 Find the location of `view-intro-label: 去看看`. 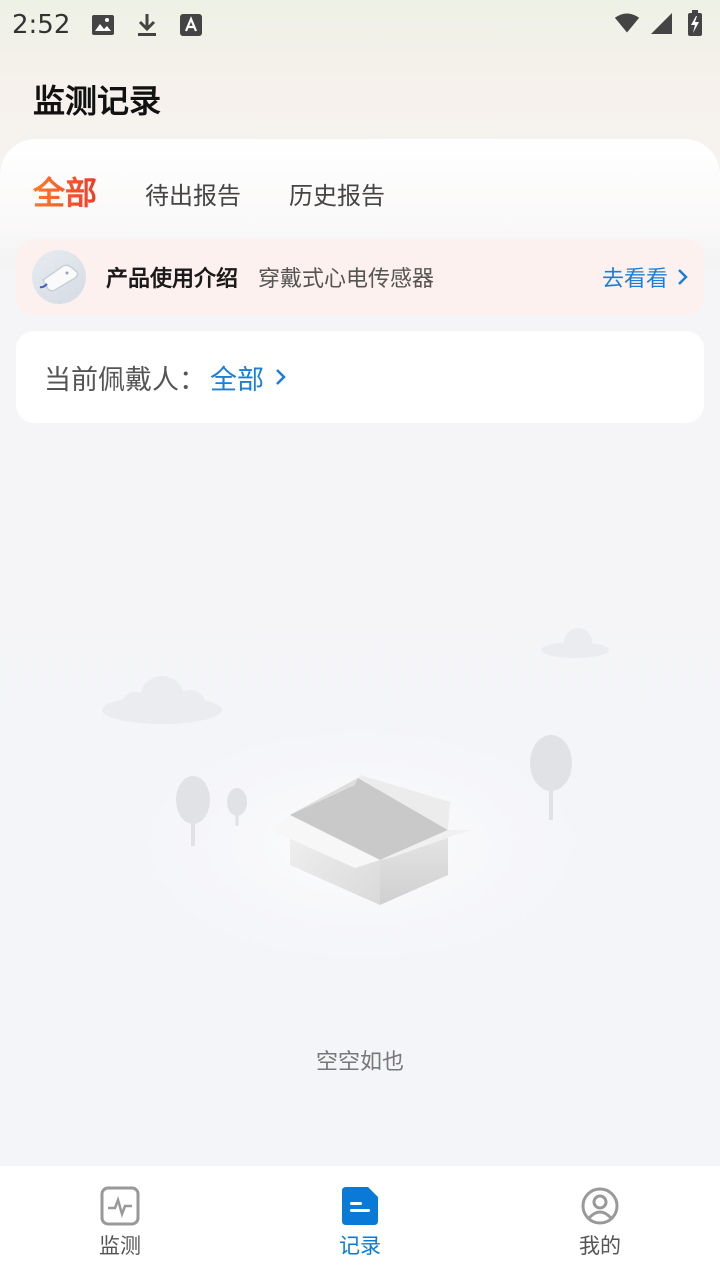

view-intro-label: 去看看 is located at coordinates (634, 279).